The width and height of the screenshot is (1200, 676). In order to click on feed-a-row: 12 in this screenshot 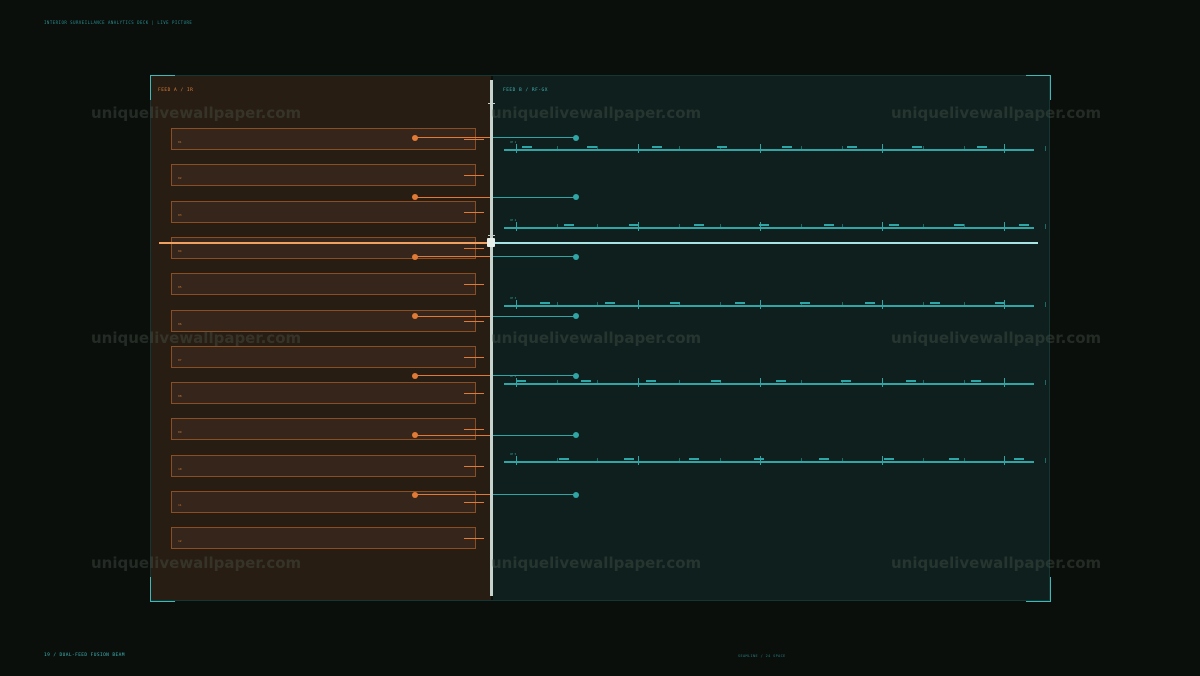, I will do `click(323, 538)`.